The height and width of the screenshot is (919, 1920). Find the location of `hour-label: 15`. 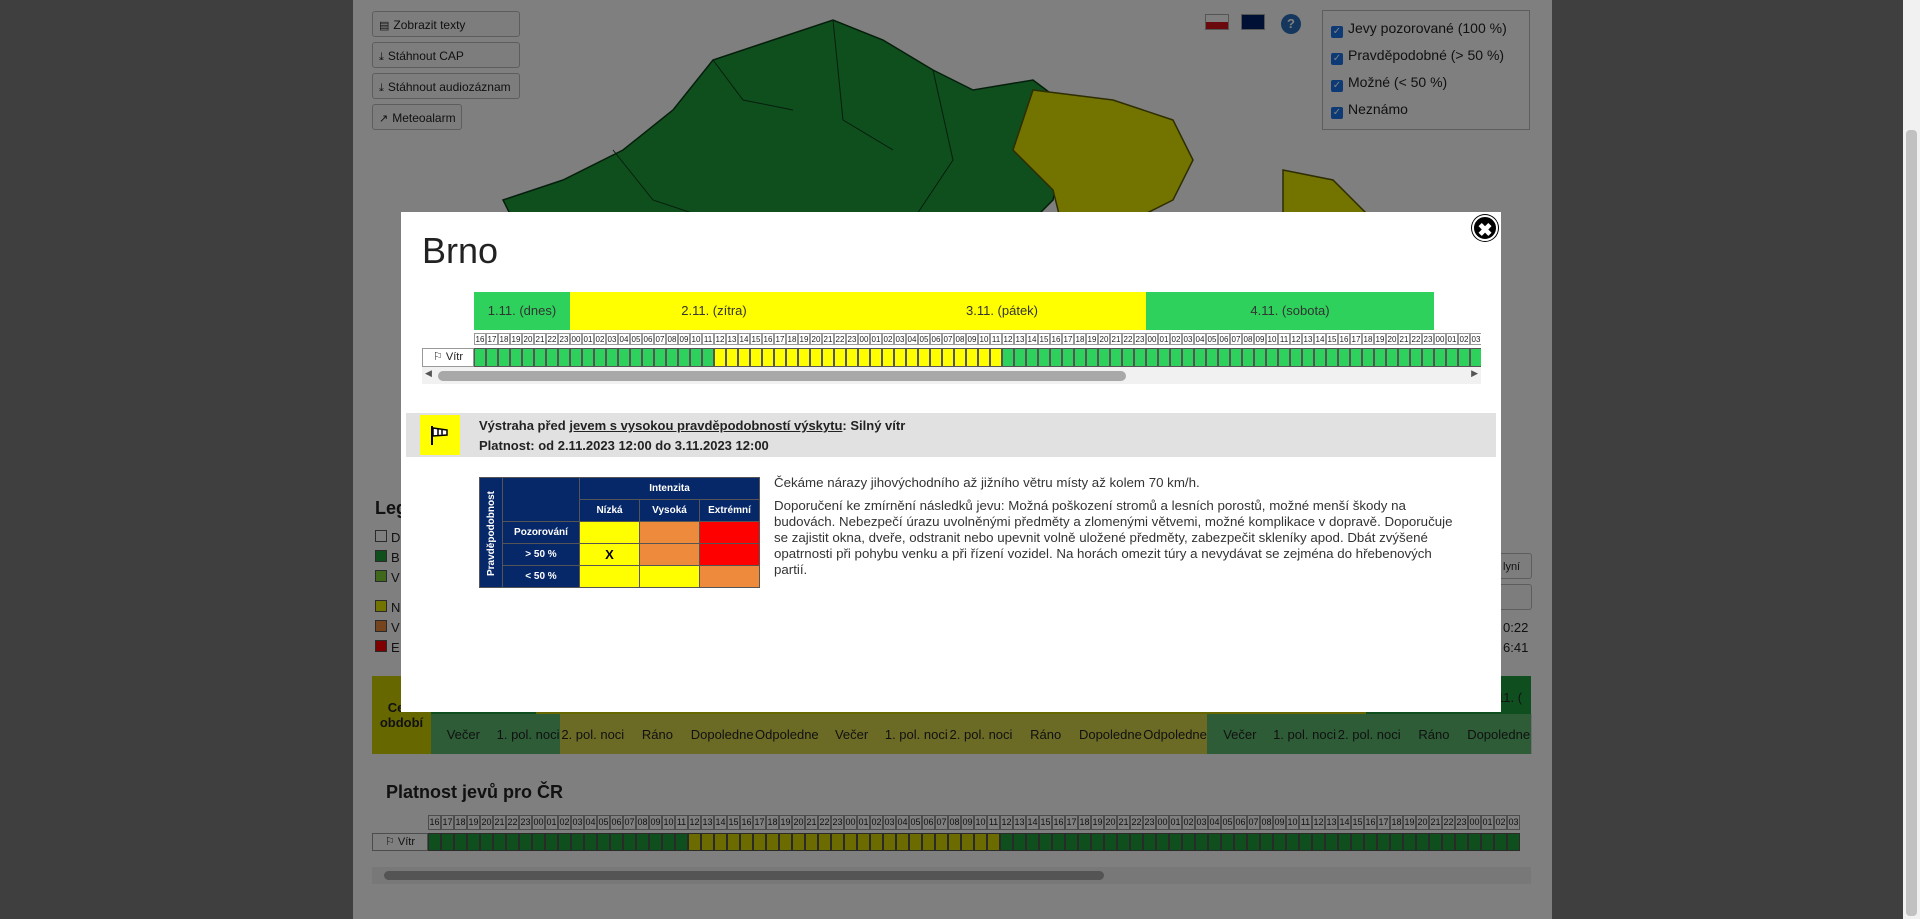

hour-label: 15 is located at coordinates (1332, 339).